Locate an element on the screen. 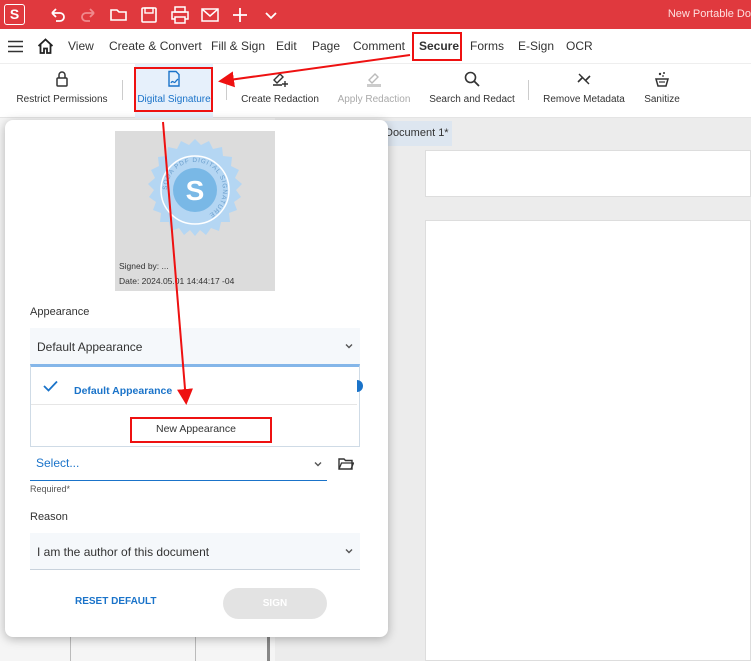  required-hint: Required* is located at coordinates (50, 489).